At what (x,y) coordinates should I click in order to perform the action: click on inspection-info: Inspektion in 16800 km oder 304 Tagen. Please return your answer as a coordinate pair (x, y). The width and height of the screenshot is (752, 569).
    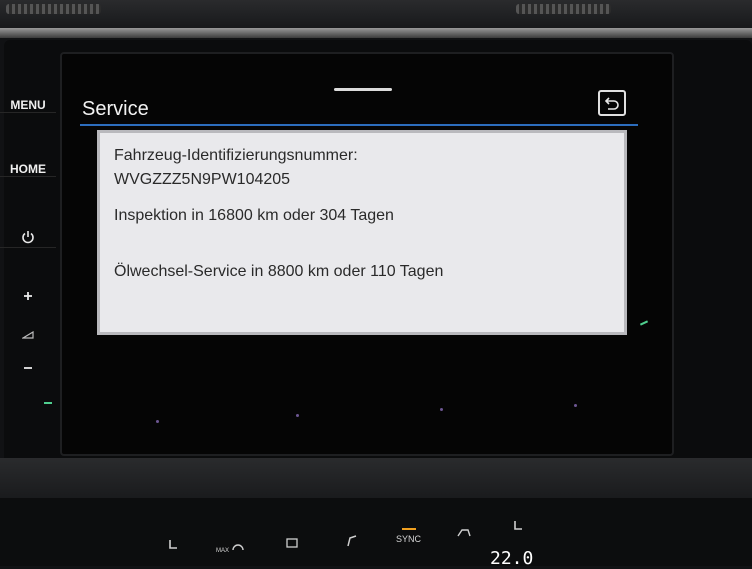
    Looking at the image, I should click on (254, 215).